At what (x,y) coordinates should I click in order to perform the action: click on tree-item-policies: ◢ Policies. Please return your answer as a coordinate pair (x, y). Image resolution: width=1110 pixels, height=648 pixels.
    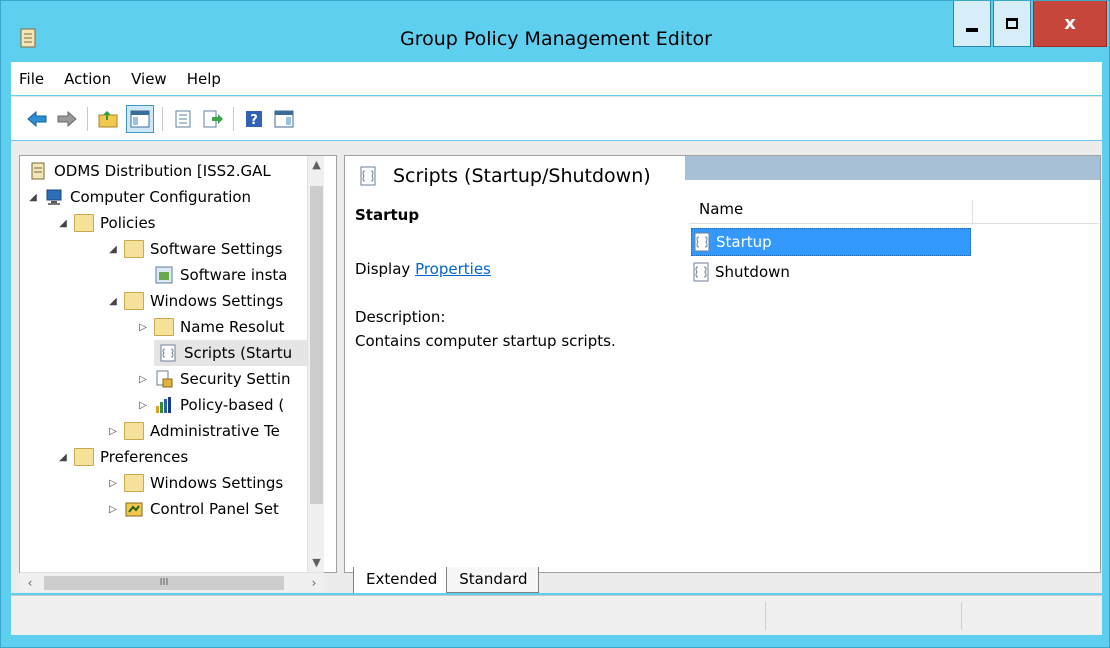
    Looking at the image, I should click on (105, 223).